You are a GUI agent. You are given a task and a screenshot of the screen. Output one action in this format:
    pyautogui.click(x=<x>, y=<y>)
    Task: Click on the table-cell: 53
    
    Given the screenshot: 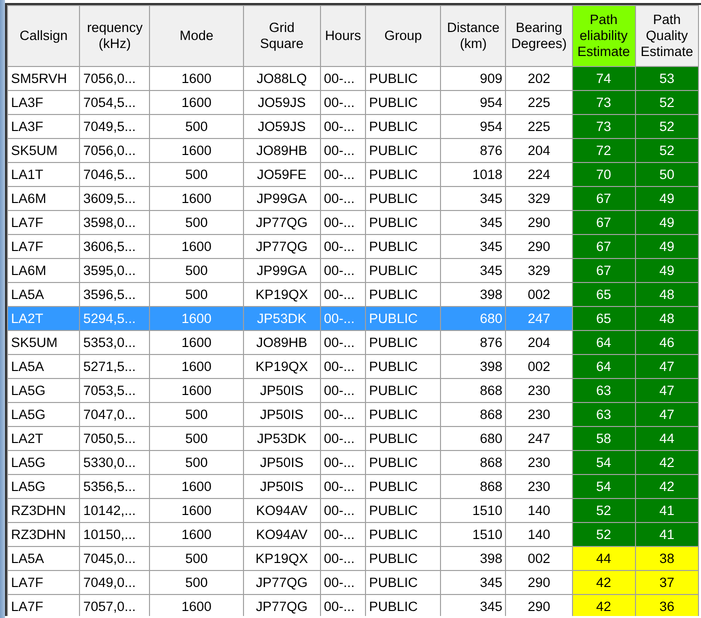 What is the action you would take?
    pyautogui.click(x=666, y=78)
    